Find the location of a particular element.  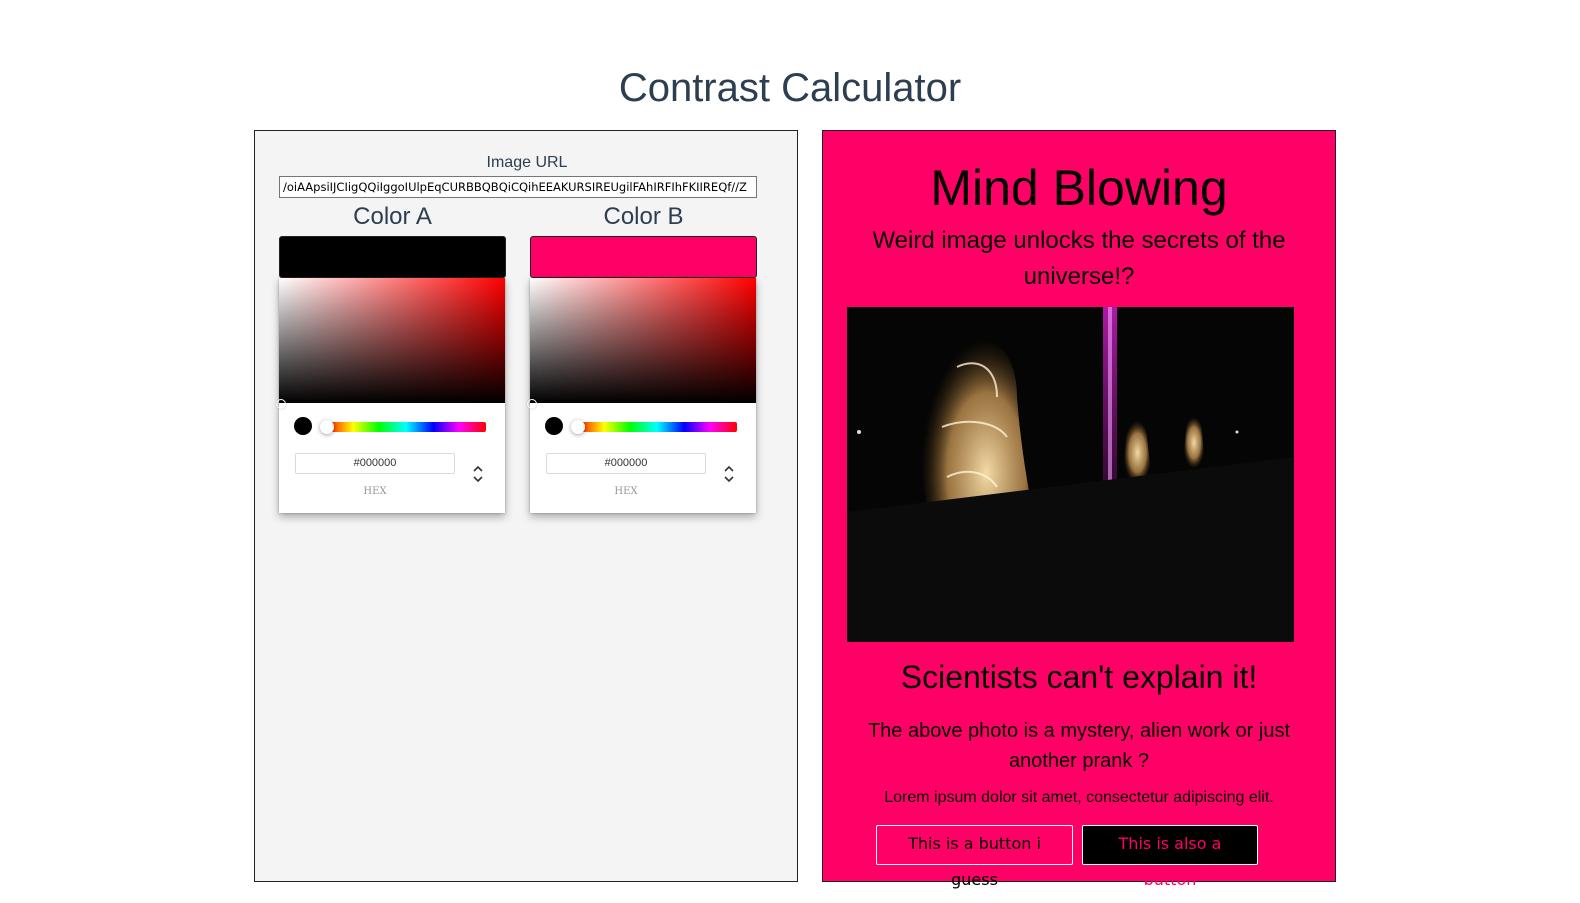

color-a-hue-slider is located at coordinates (406, 427).